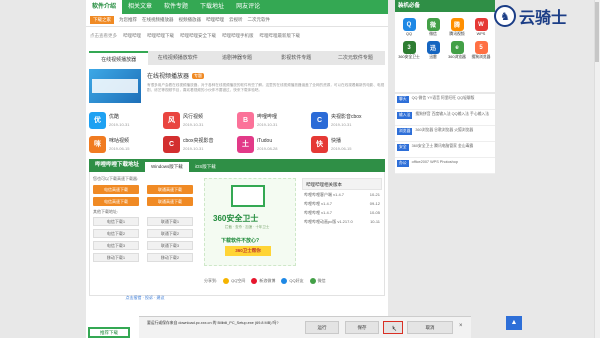  What do you see at coordinates (403, 163) in the screenshot?
I see `category-tag: 办公` at bounding box center [403, 163].